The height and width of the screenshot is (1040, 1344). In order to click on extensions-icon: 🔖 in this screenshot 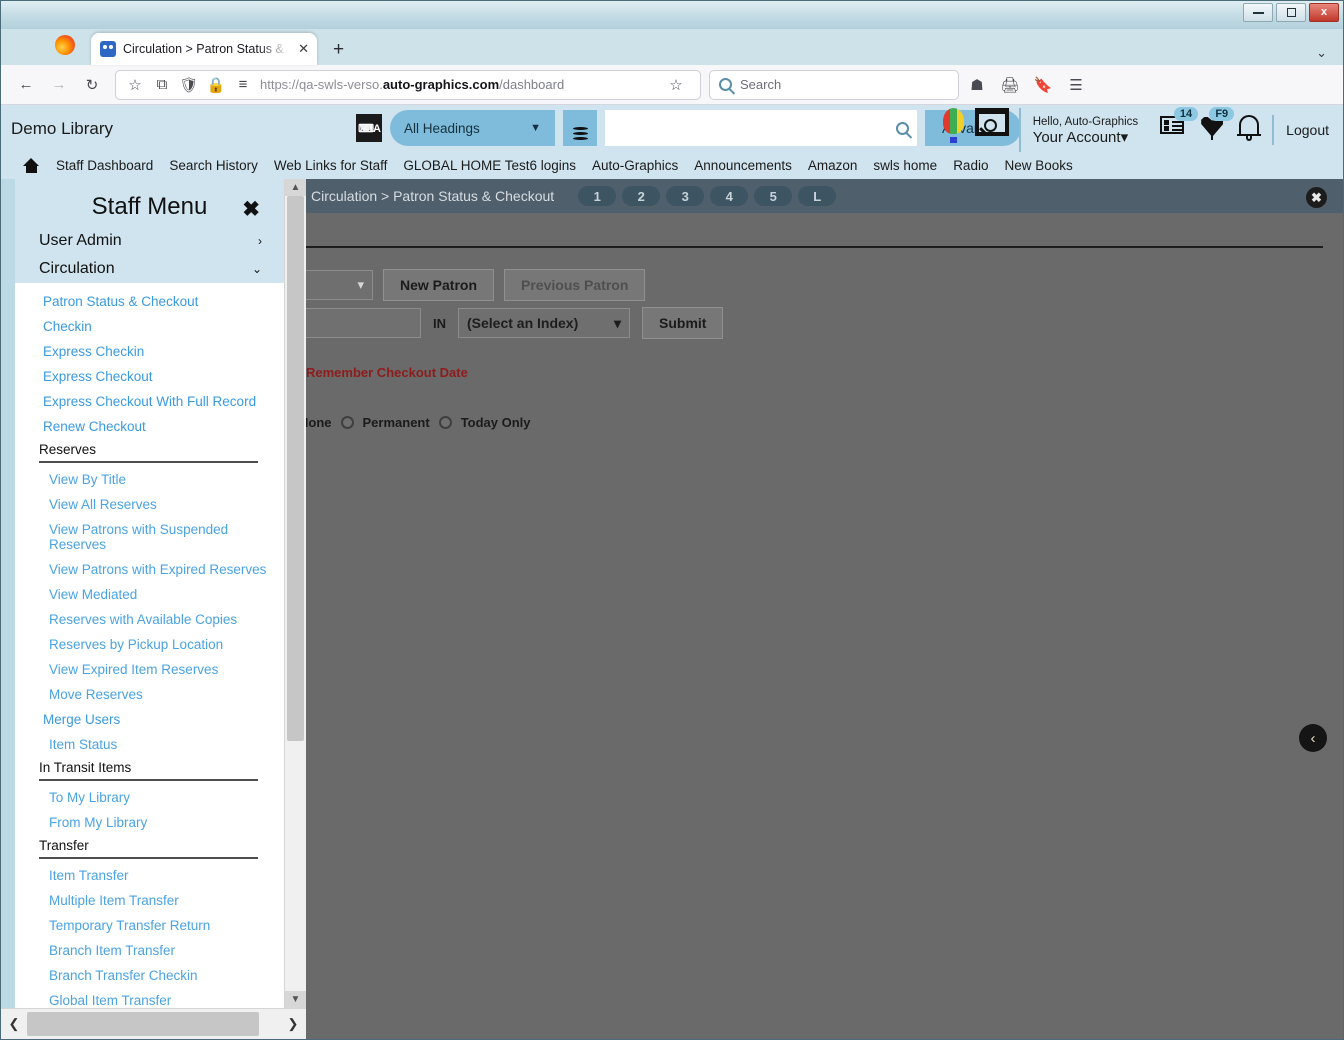, I will do `click(1043, 85)`.